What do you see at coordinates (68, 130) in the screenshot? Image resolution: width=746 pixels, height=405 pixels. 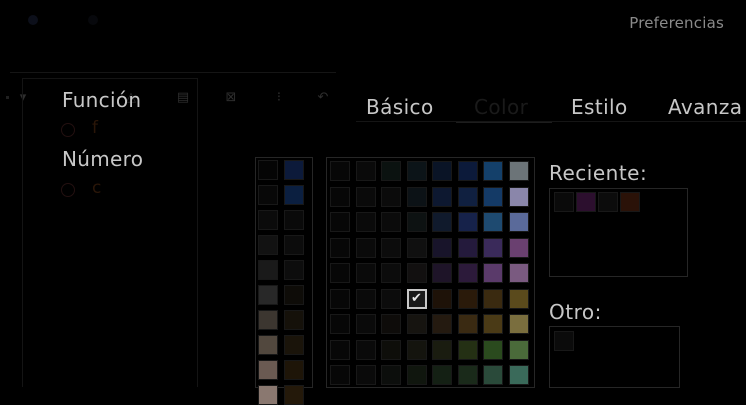 I see `radio-f` at bounding box center [68, 130].